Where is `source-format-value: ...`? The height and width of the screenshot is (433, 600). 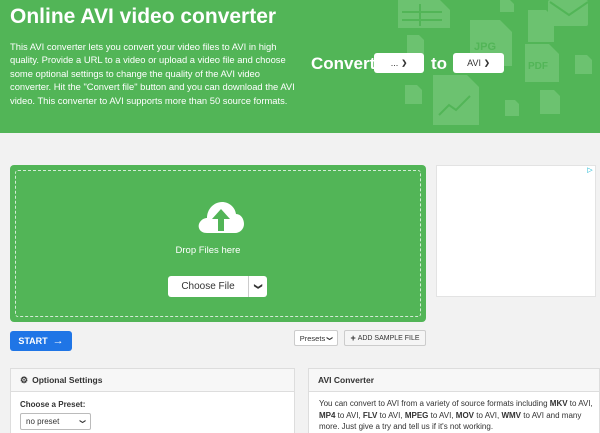
source-format-value: ... is located at coordinates (394, 63).